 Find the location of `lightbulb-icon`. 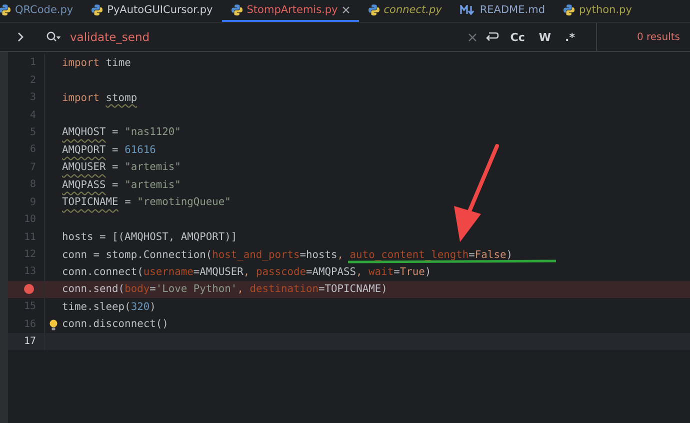

lightbulb-icon is located at coordinates (53, 324).